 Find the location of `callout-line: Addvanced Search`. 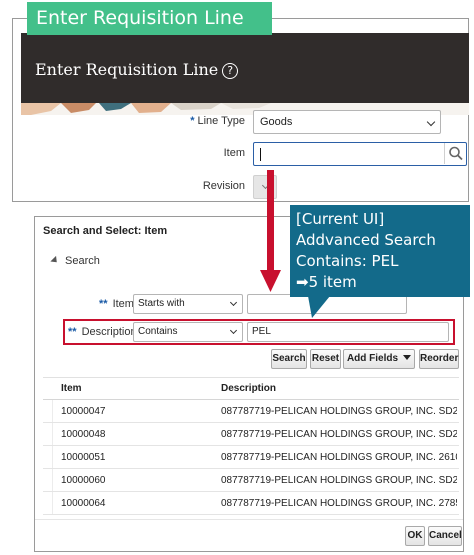

callout-line: Addvanced Search is located at coordinates (366, 240).